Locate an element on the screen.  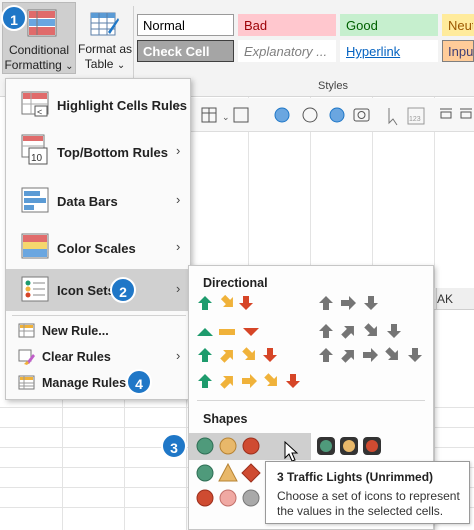
menu-item-data-bars: Data Bars › is located at coordinates (98, 201).